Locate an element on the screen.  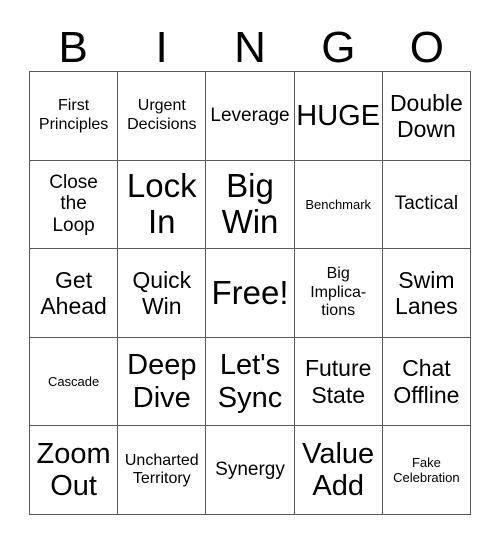
bingo-cell: Future State is located at coordinates (338, 382).